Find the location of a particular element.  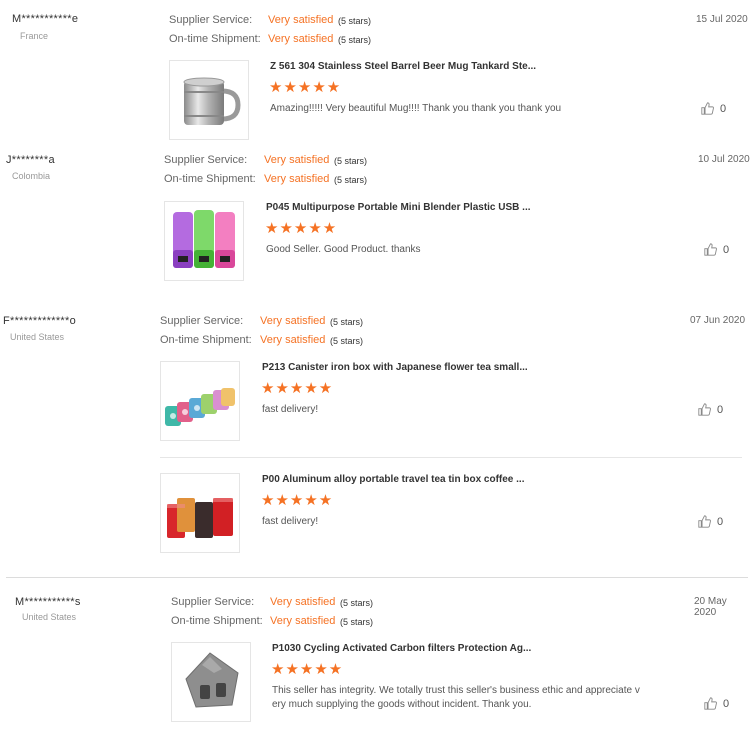

buyer-name: M***********s is located at coordinates (48, 602).